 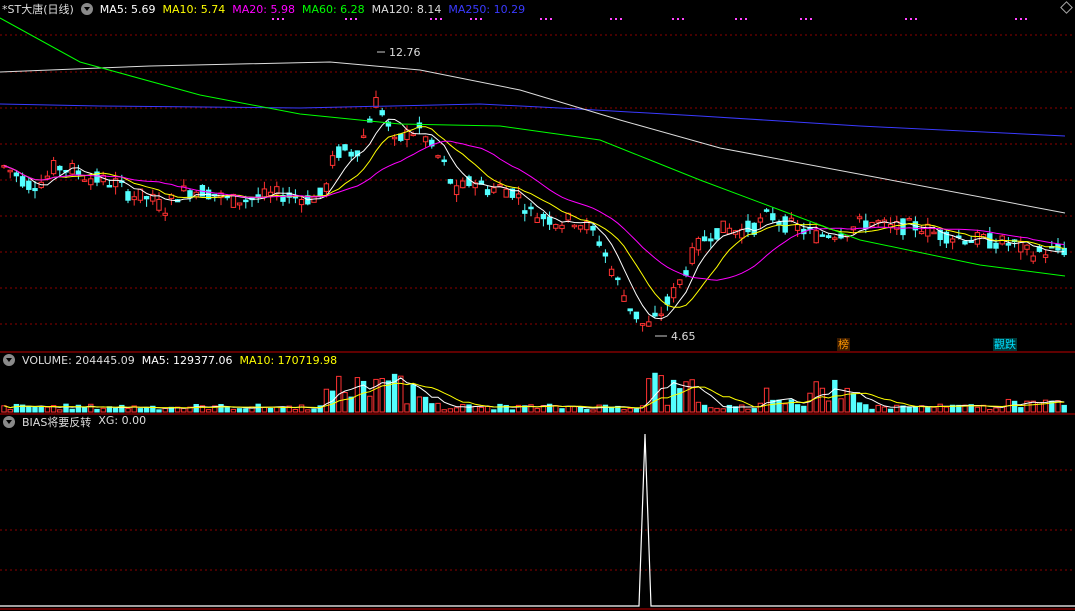 I want to click on ma-label-5: MA250: 10.29, so click(x=487, y=9).